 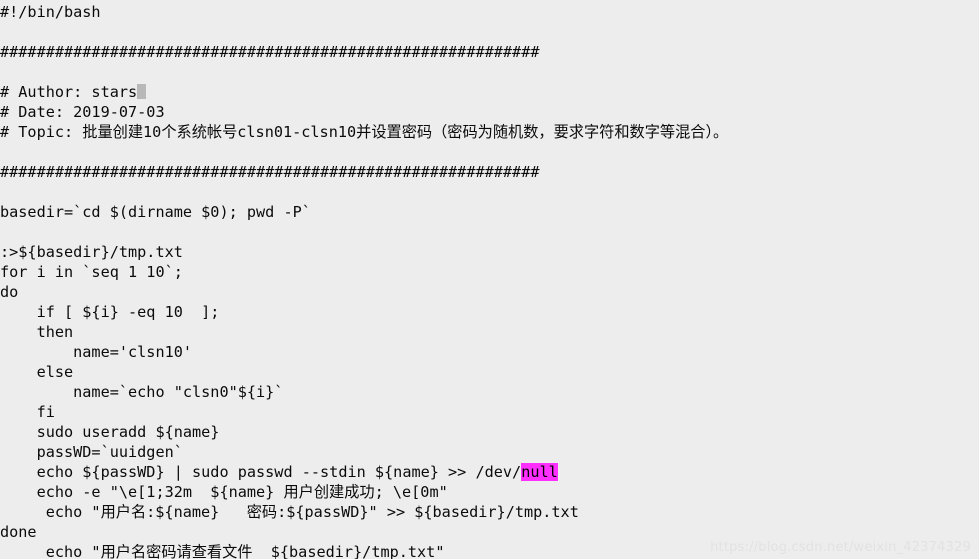 I want to click on code-line: done, so click(x=364, y=532).